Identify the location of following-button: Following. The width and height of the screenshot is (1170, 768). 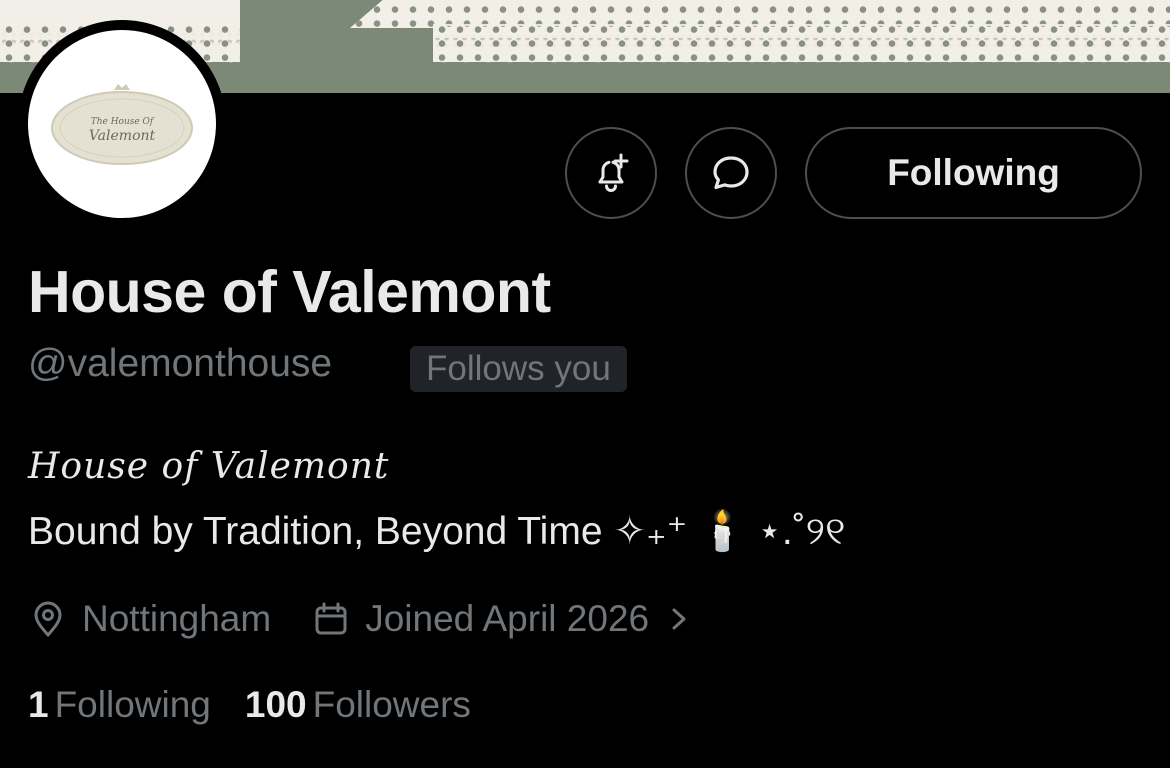
(973, 173).